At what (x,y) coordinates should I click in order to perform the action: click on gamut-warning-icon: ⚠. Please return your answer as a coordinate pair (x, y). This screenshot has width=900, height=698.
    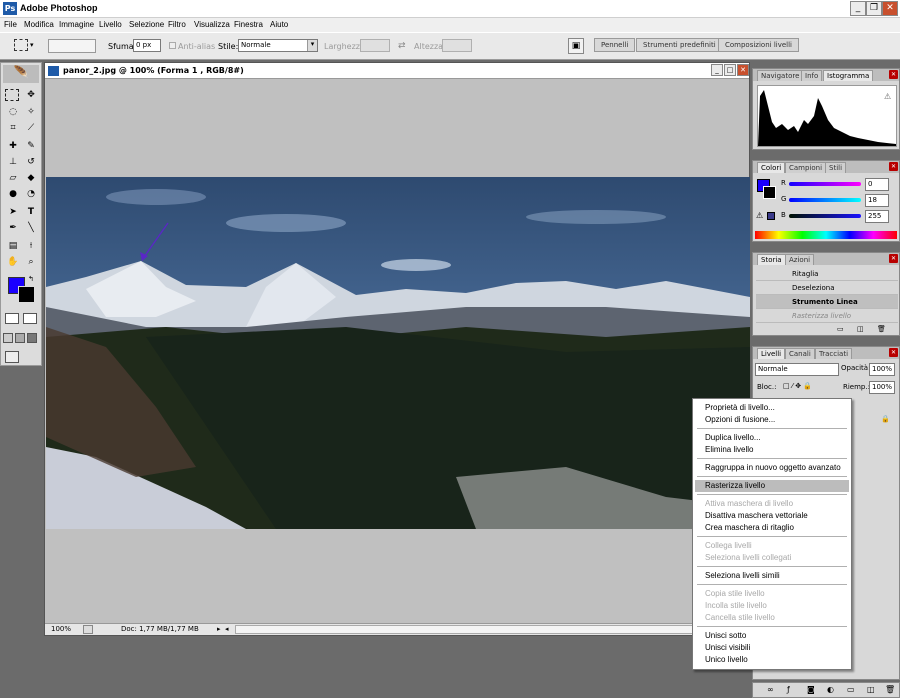
    Looking at the image, I should click on (759, 215).